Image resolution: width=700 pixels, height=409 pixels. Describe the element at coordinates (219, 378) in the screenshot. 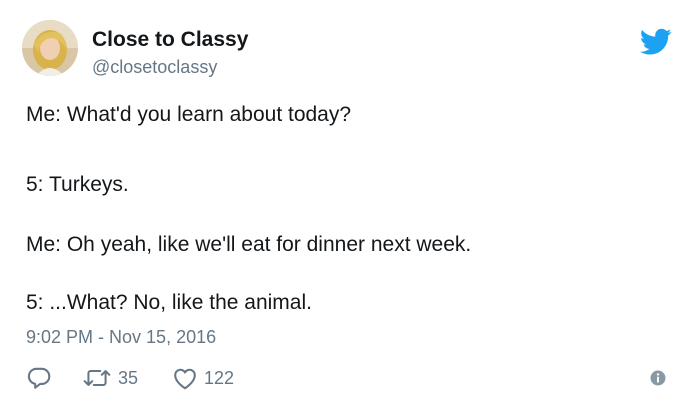

I see `like-count: 122` at that location.